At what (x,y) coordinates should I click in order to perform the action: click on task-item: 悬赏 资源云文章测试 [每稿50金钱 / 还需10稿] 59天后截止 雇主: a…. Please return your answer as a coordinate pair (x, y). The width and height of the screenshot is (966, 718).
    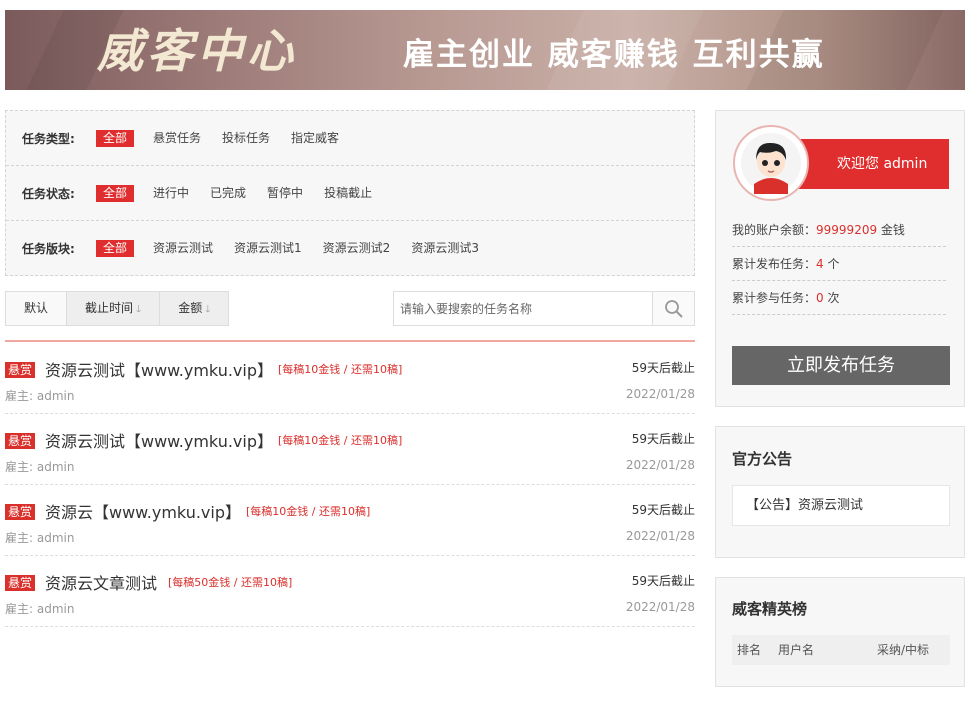
    Looking at the image, I should click on (350, 591).